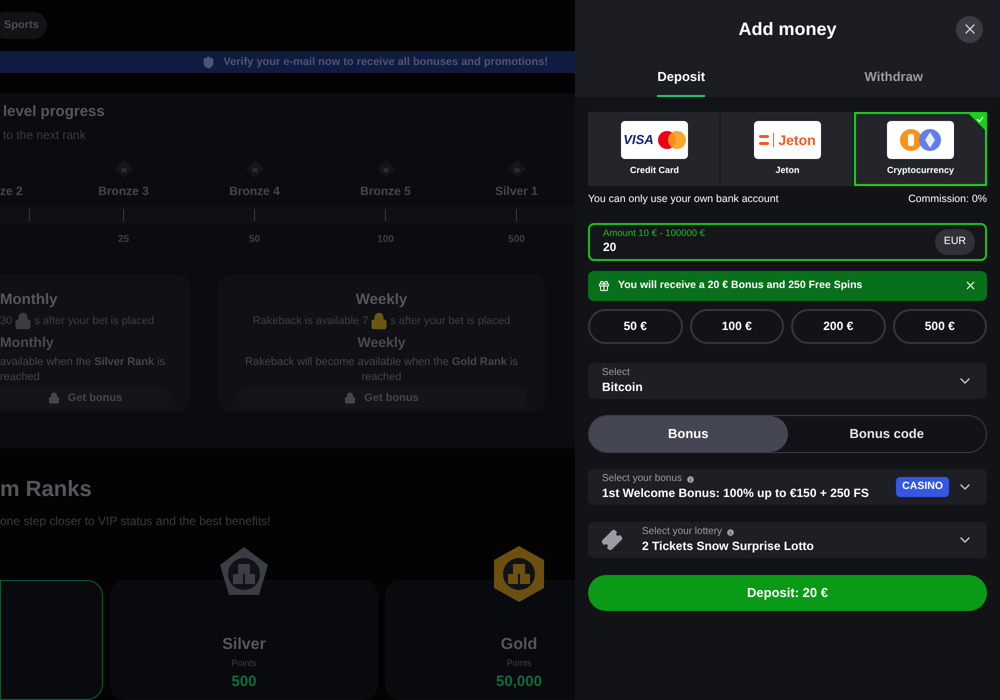  What do you see at coordinates (787, 380) in the screenshot?
I see `select-field: Select Bitcoin` at bounding box center [787, 380].